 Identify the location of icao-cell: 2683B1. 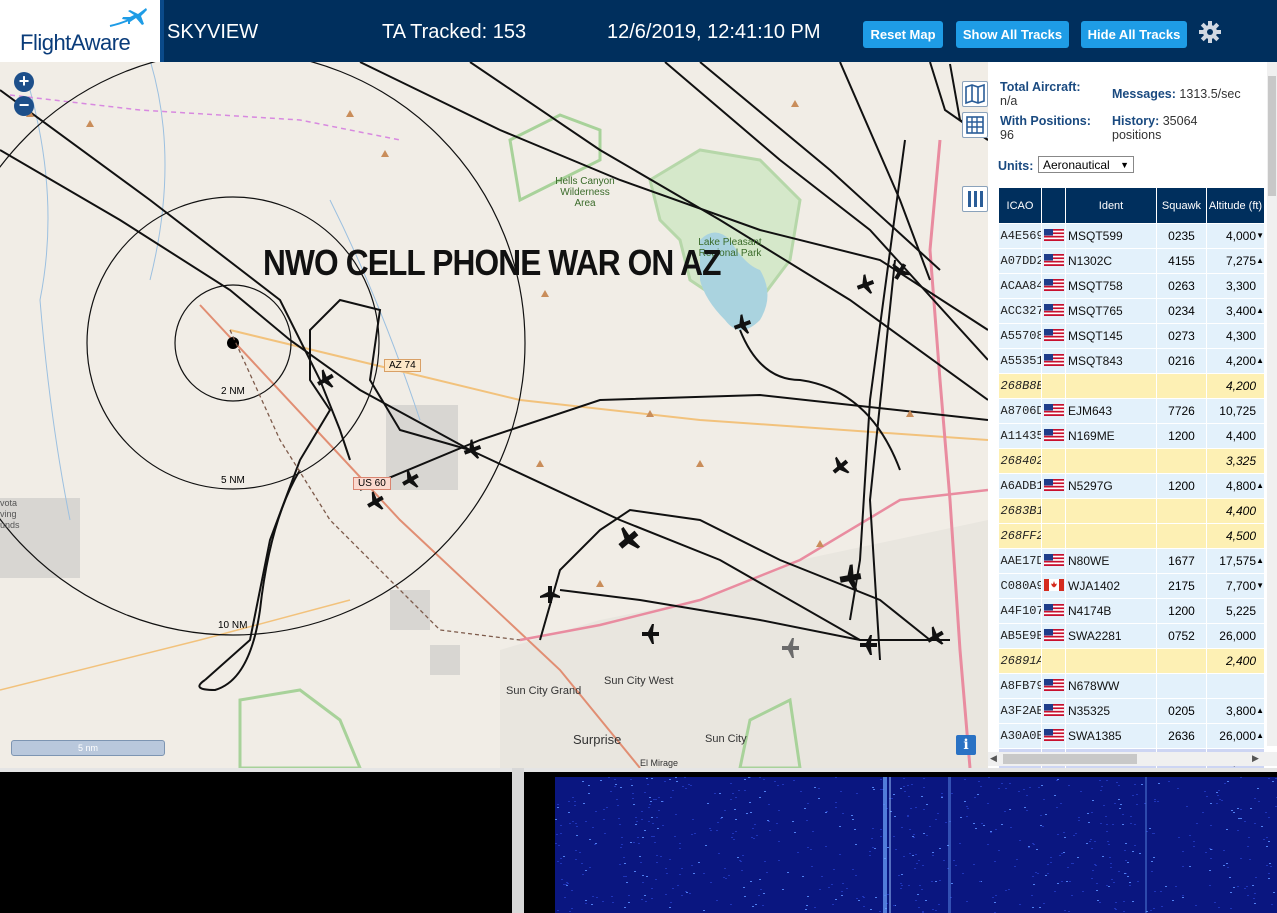
(1020, 511).